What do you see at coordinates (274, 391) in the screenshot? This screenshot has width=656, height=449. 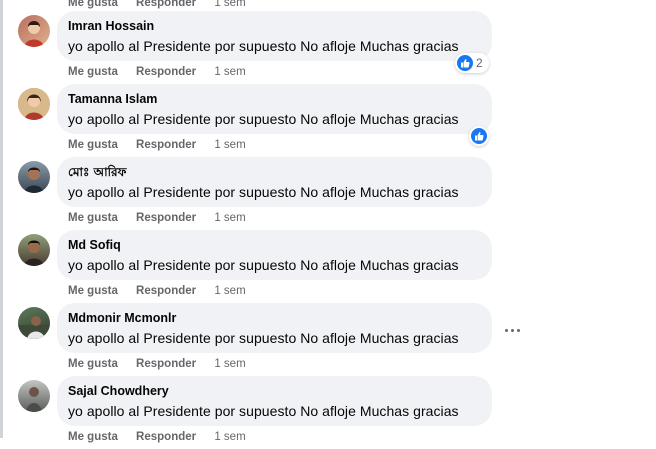 I see `comment-author: Sajal Chowdhery` at bounding box center [274, 391].